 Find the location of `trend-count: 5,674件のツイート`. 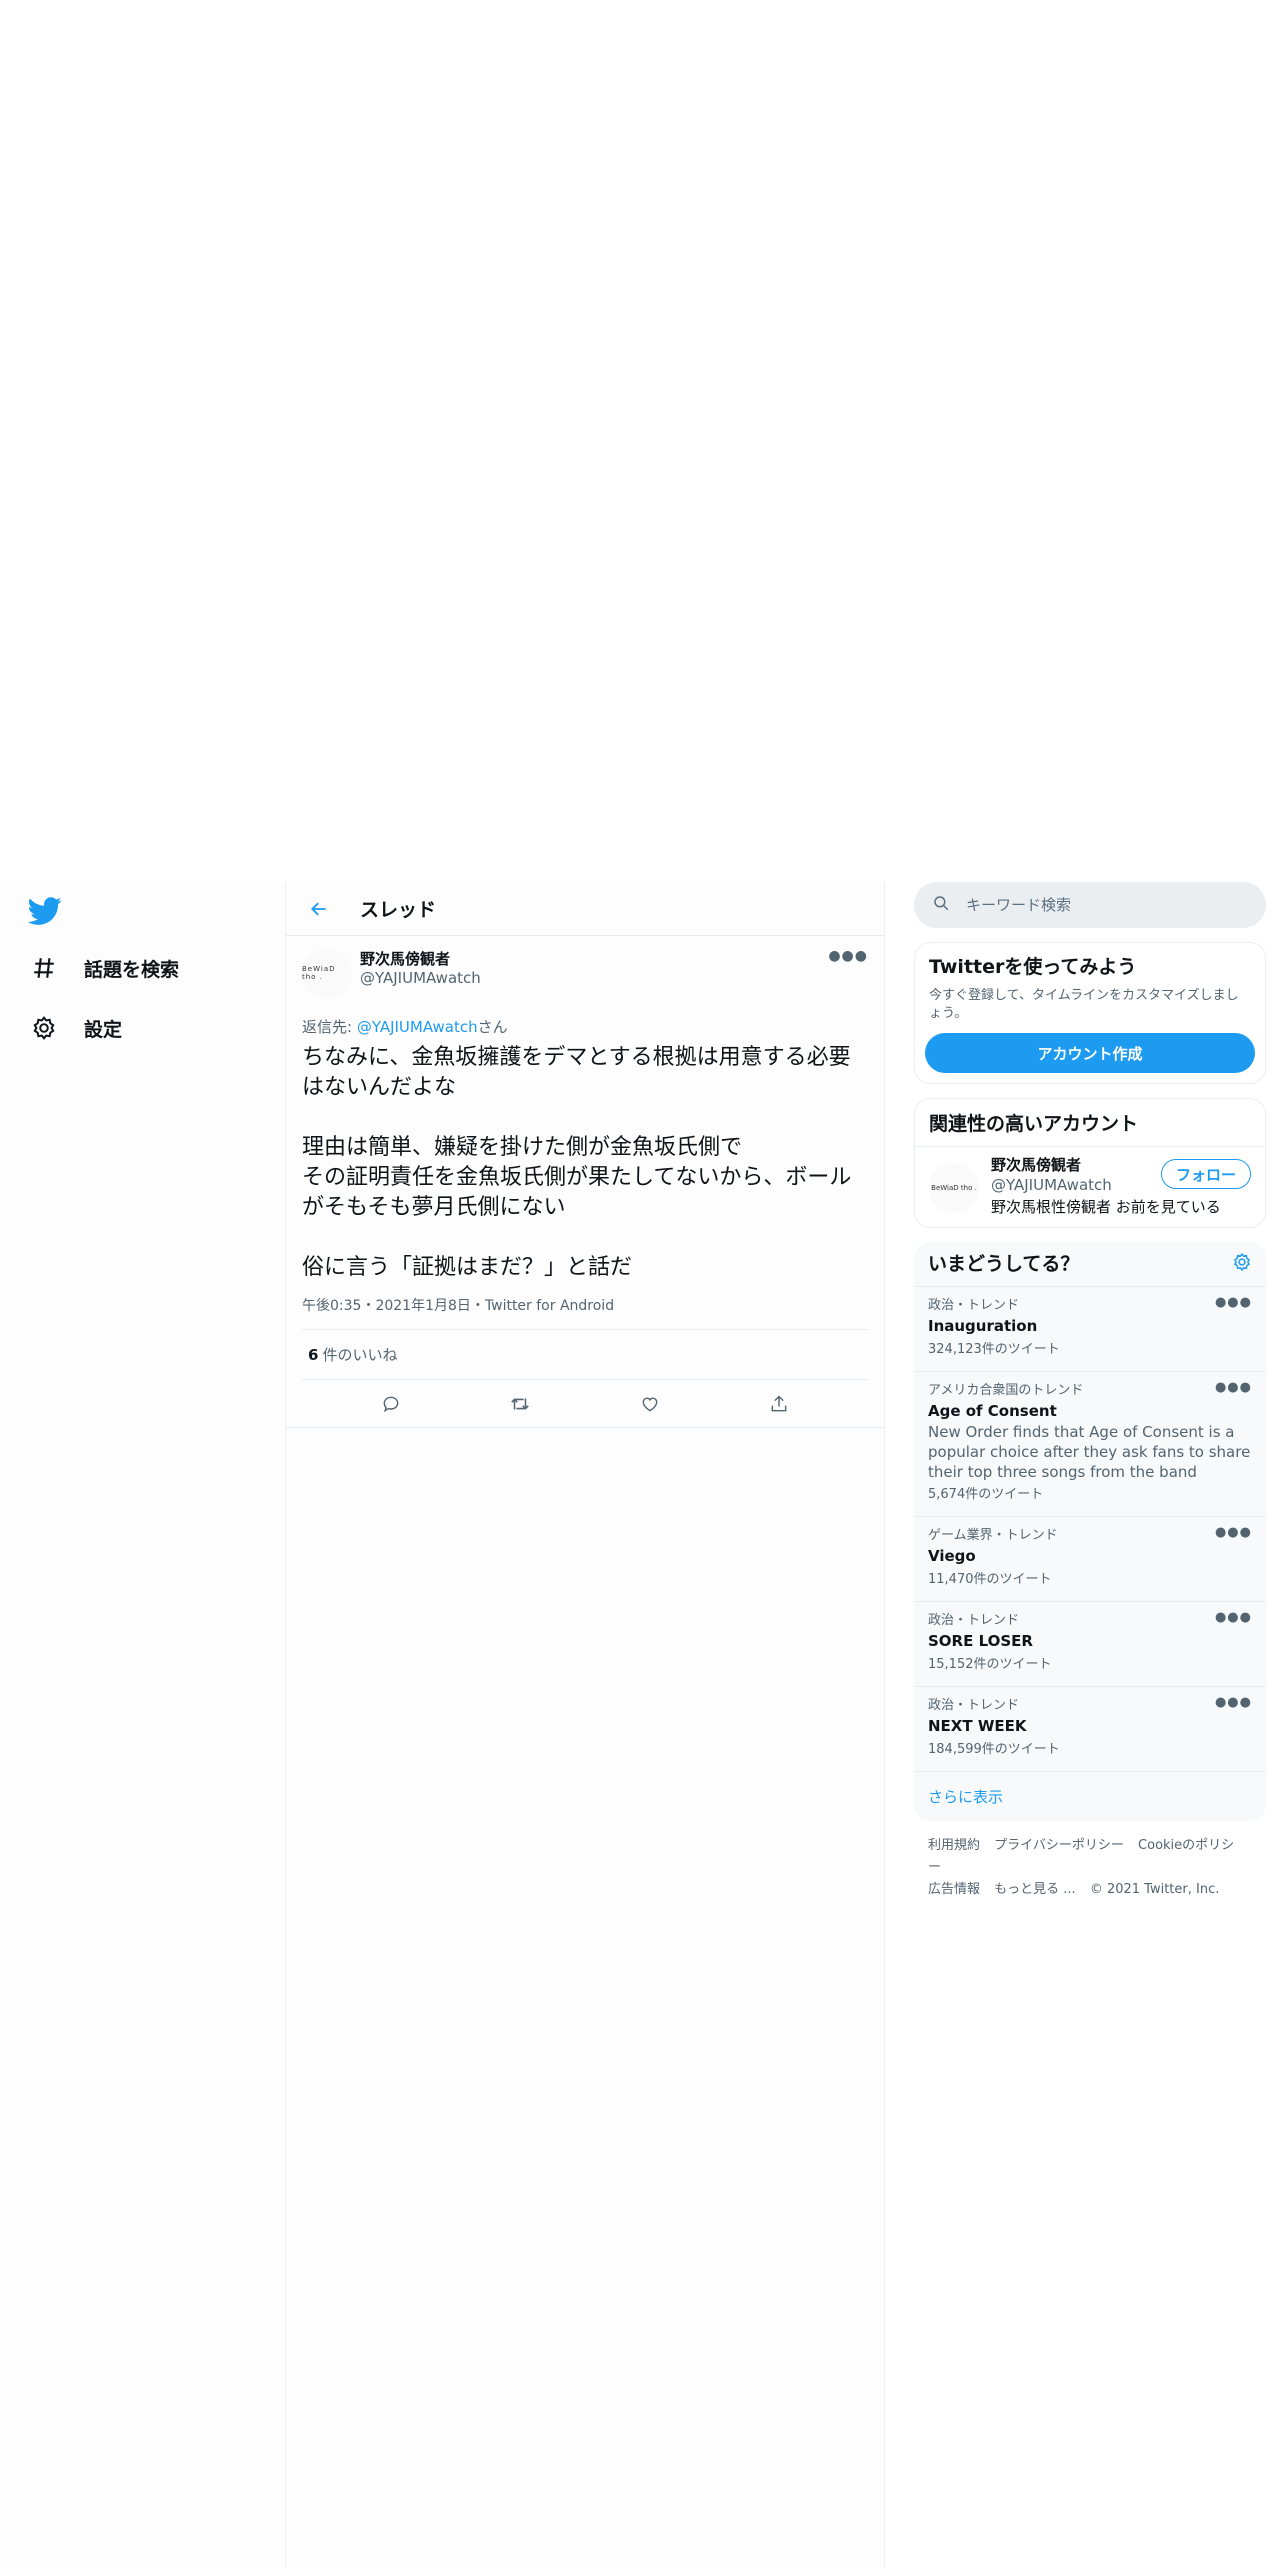

trend-count: 5,674件のツイート is located at coordinates (986, 1494).